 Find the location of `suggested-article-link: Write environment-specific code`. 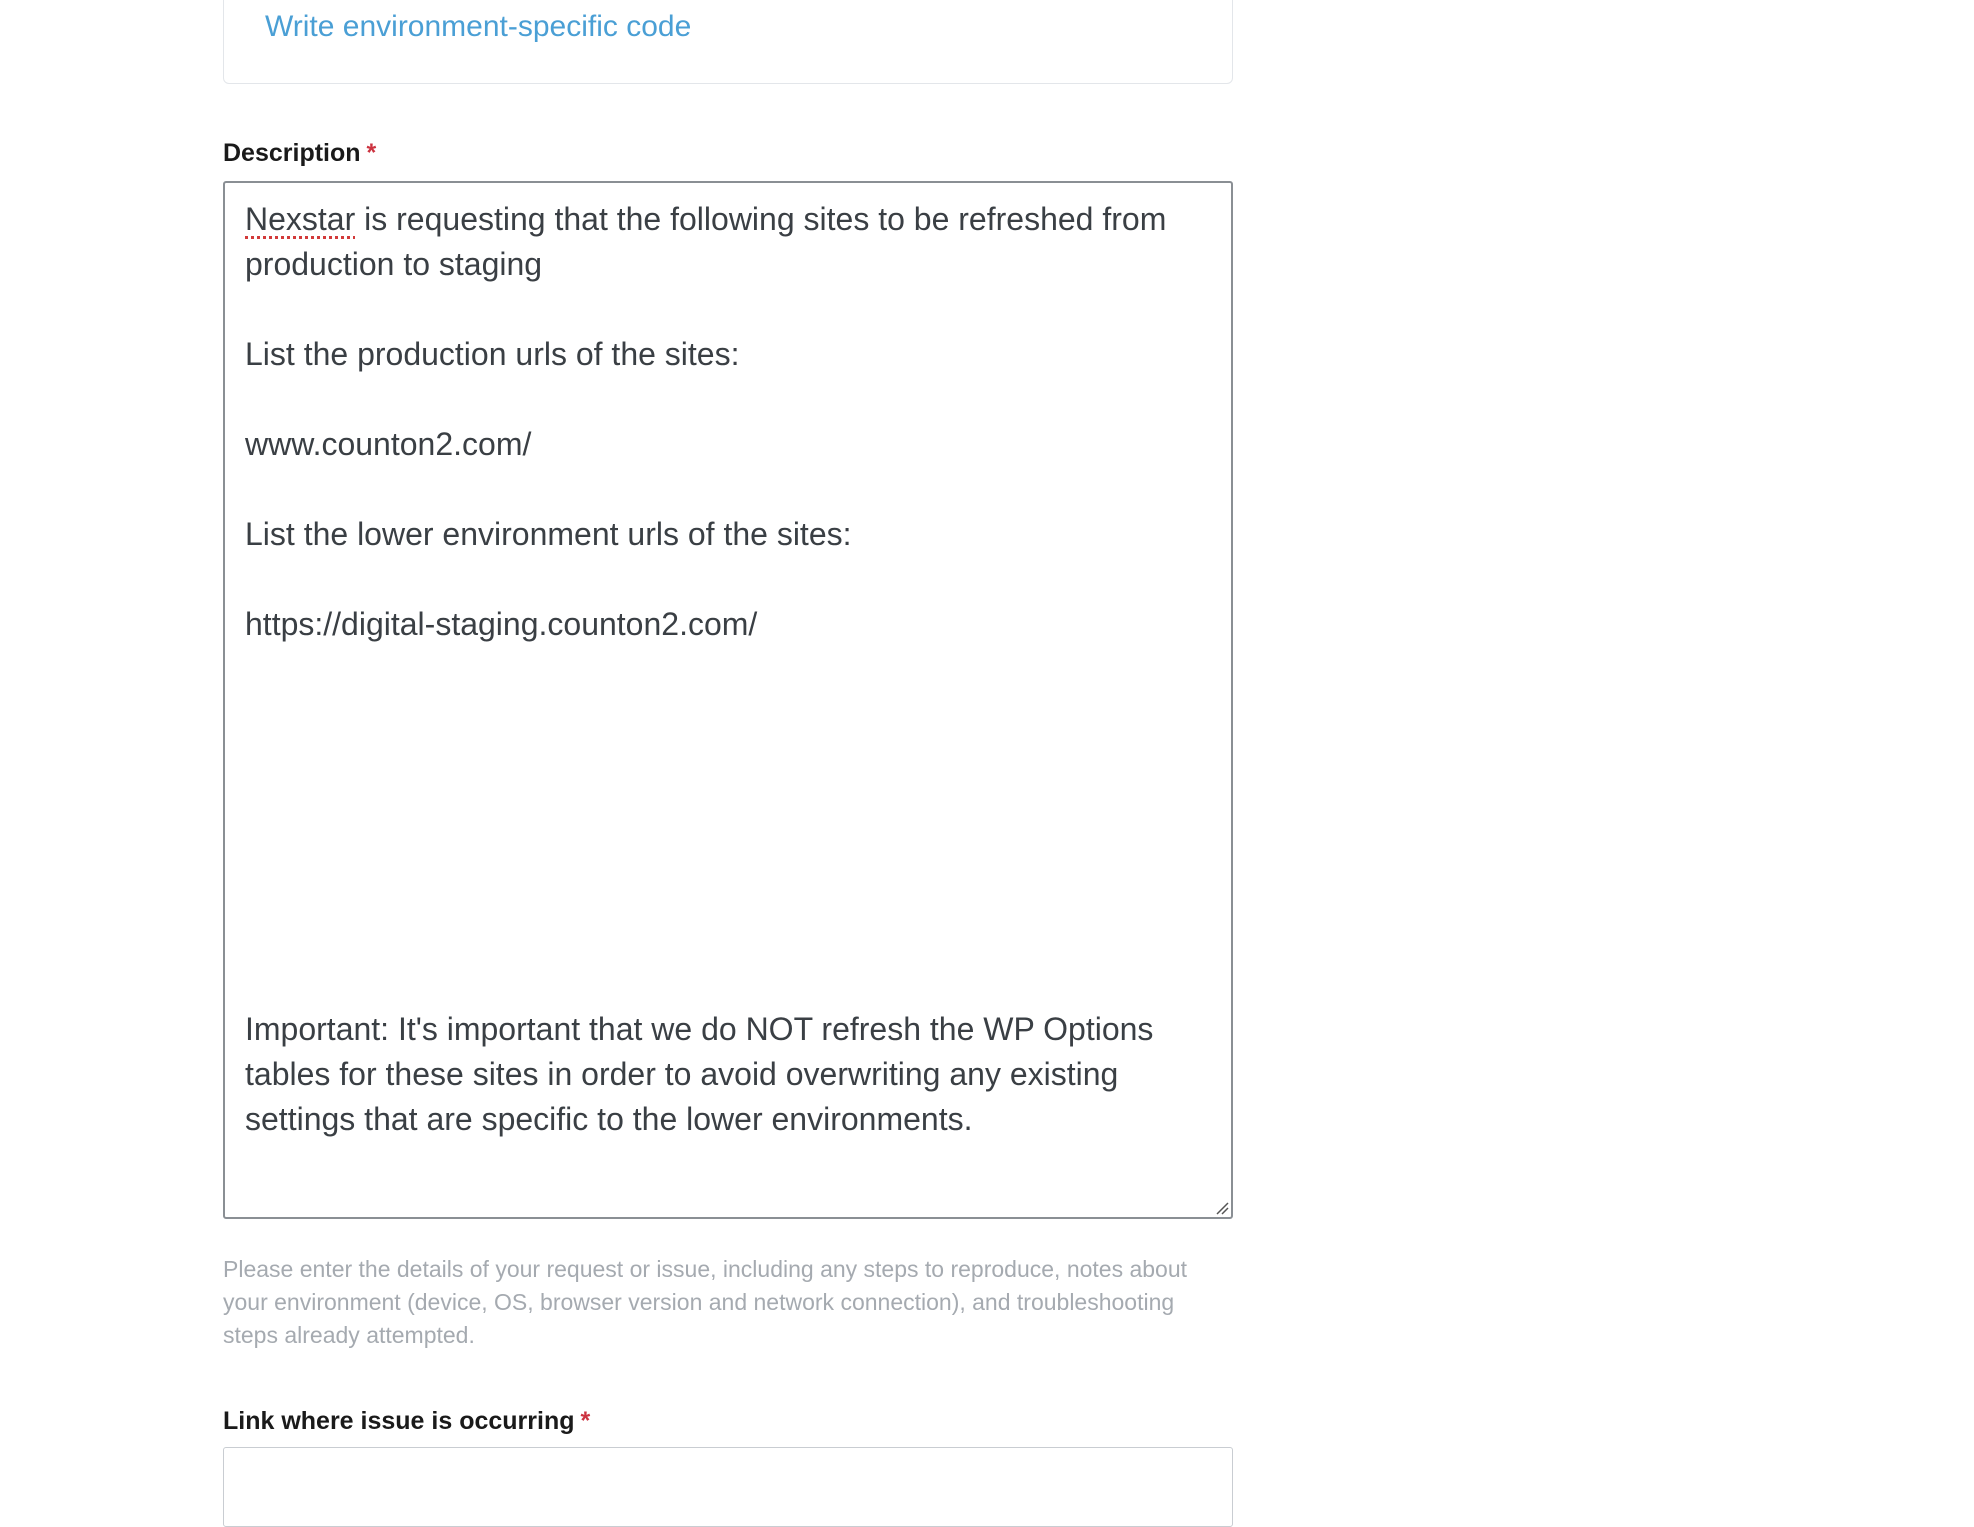

suggested-article-link: Write environment-specific code is located at coordinates (478, 27).